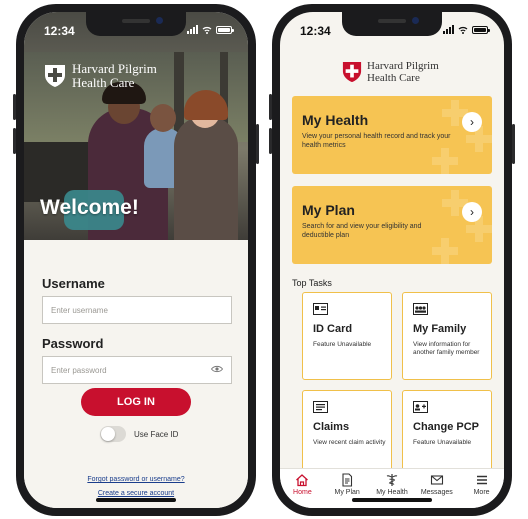  What do you see at coordinates (79, 370) in the screenshot?
I see `password-placeholder: Enter password` at bounding box center [79, 370].